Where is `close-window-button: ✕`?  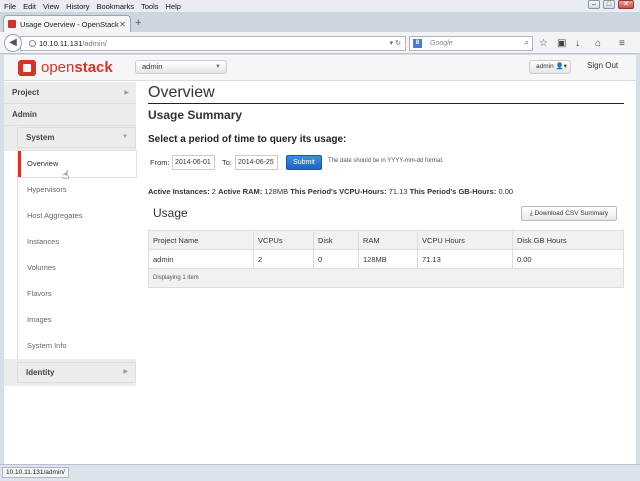
close-window-button: ✕ is located at coordinates (626, 4).